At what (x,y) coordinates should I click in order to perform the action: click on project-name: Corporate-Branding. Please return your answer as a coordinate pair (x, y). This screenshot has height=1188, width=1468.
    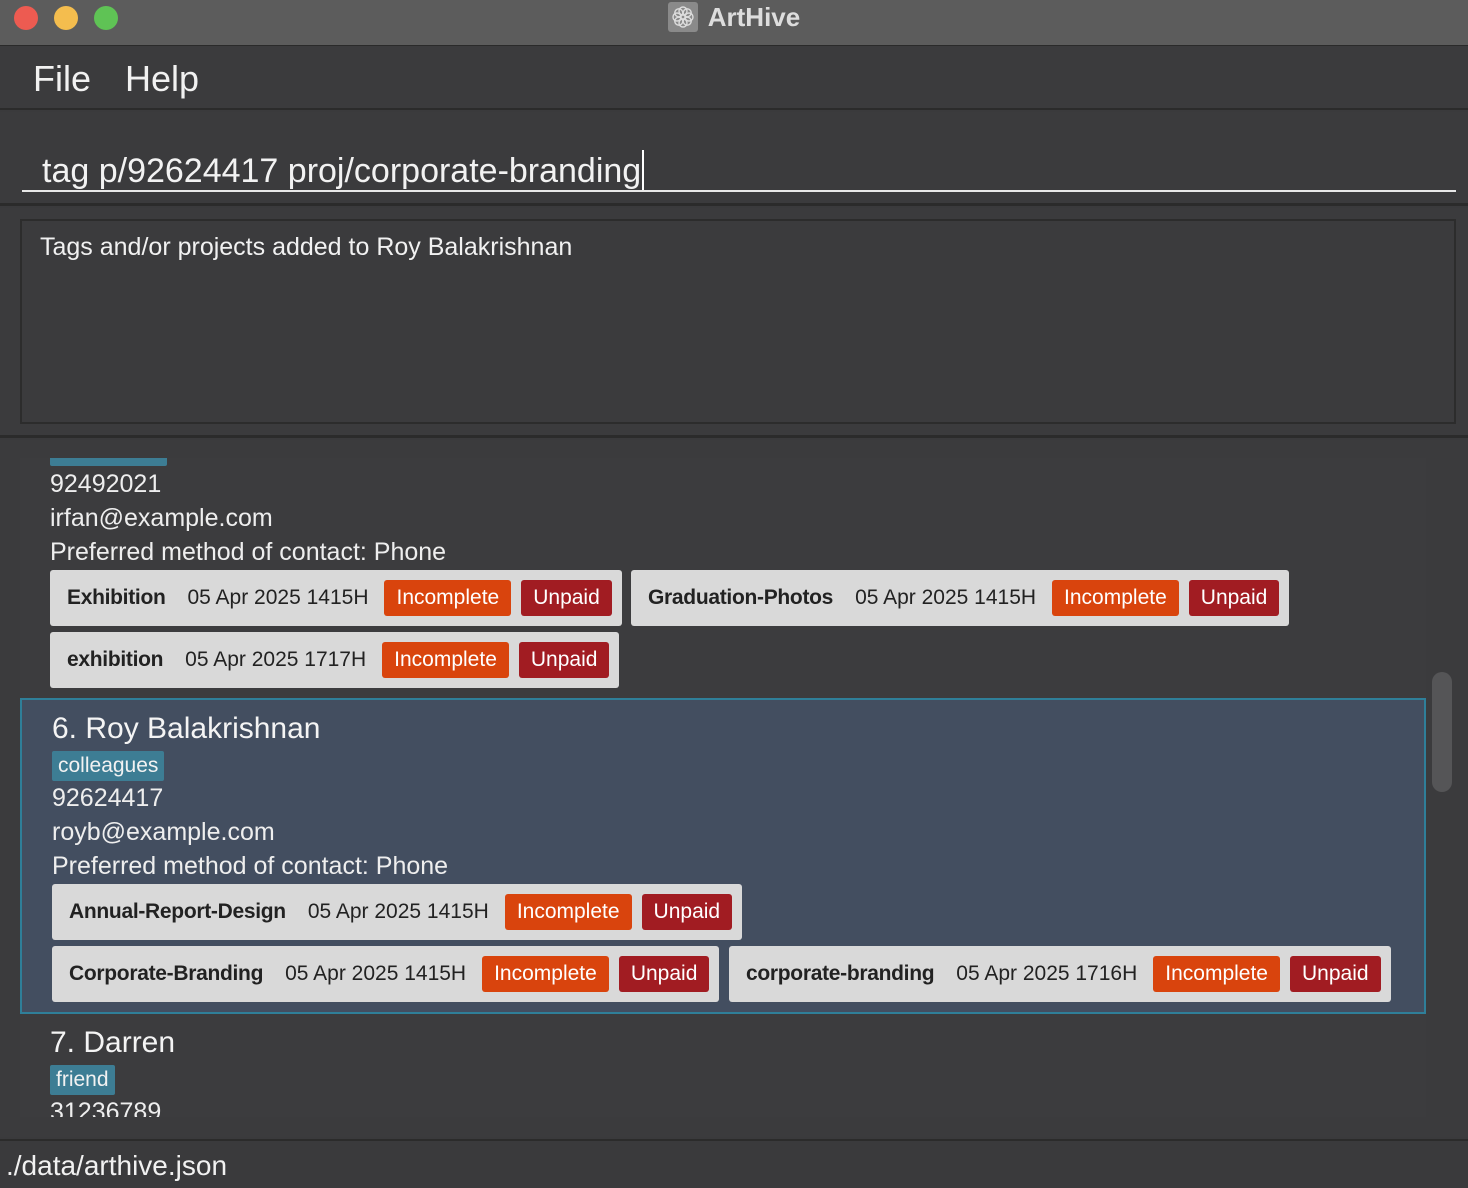
    Looking at the image, I should click on (166, 973).